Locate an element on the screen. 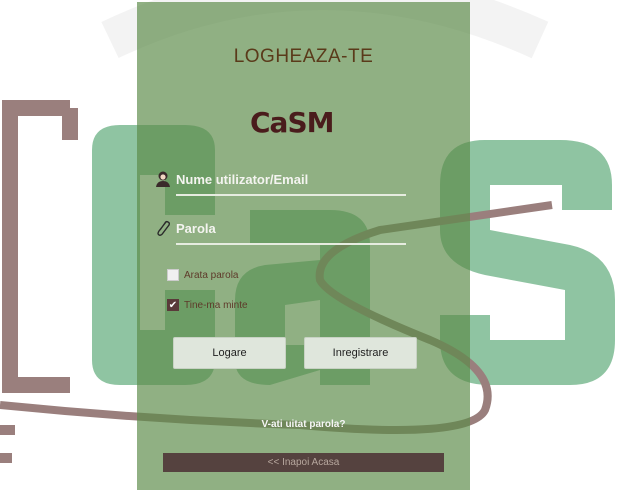  site-logo: CaSM is located at coordinates (302, 123).